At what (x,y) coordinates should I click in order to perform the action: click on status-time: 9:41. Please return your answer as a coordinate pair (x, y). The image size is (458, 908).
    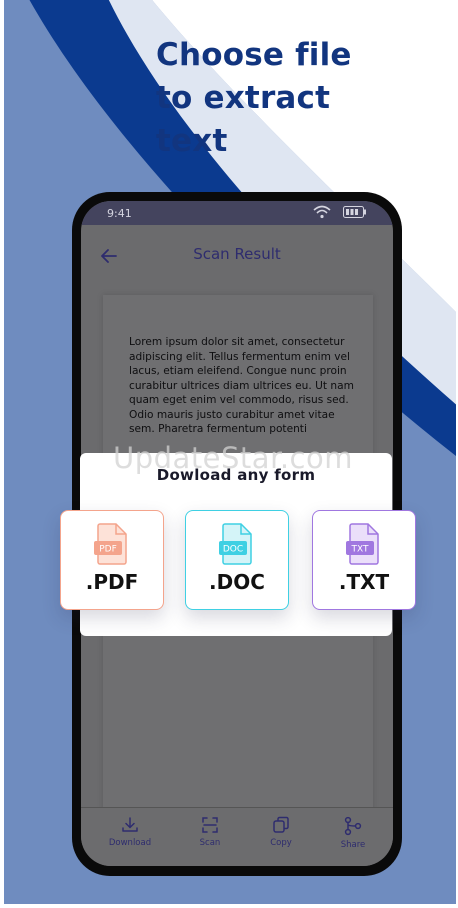
    Looking at the image, I should click on (119, 213).